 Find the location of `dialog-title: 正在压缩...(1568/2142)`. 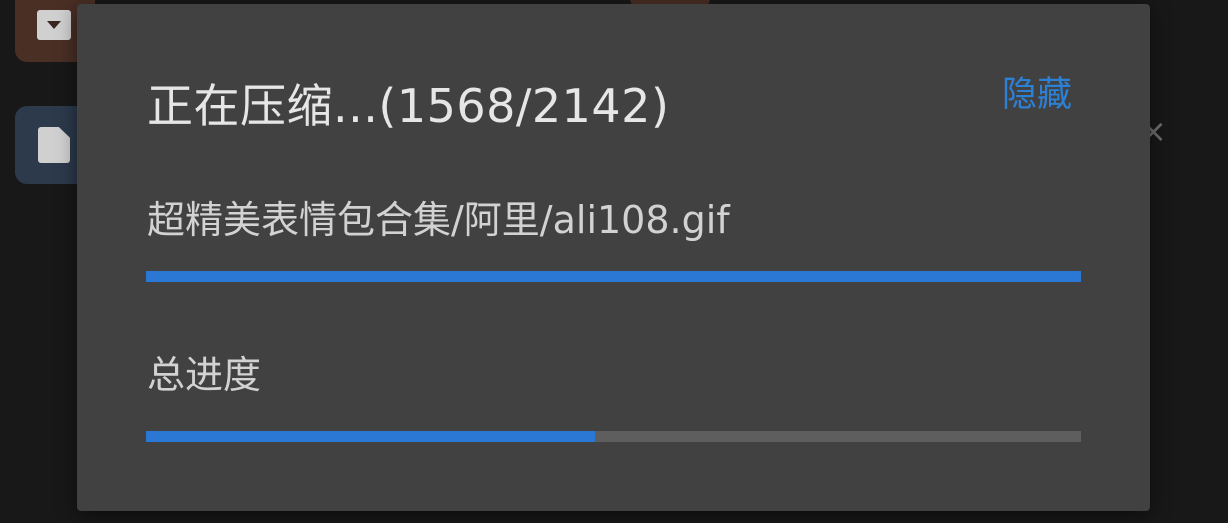

dialog-title: 正在压缩...(1568/2142) is located at coordinates (408, 106).